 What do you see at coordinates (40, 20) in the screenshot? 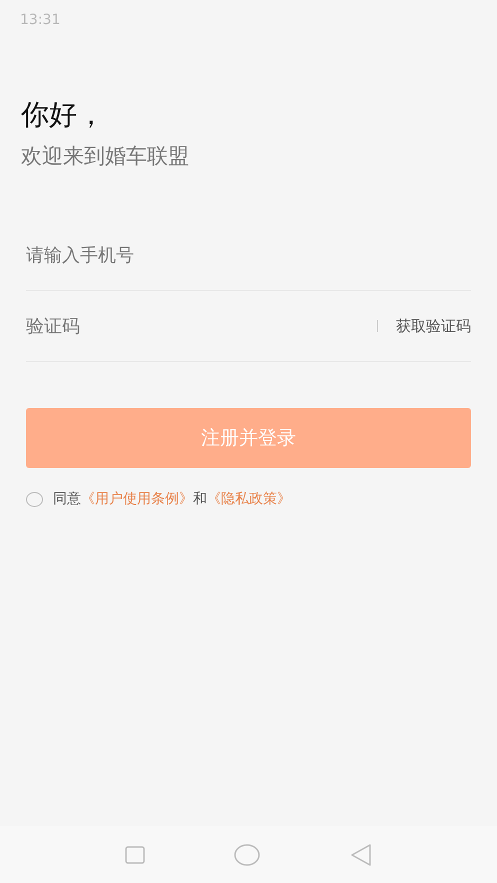
I see `status-time: 13:31` at bounding box center [40, 20].